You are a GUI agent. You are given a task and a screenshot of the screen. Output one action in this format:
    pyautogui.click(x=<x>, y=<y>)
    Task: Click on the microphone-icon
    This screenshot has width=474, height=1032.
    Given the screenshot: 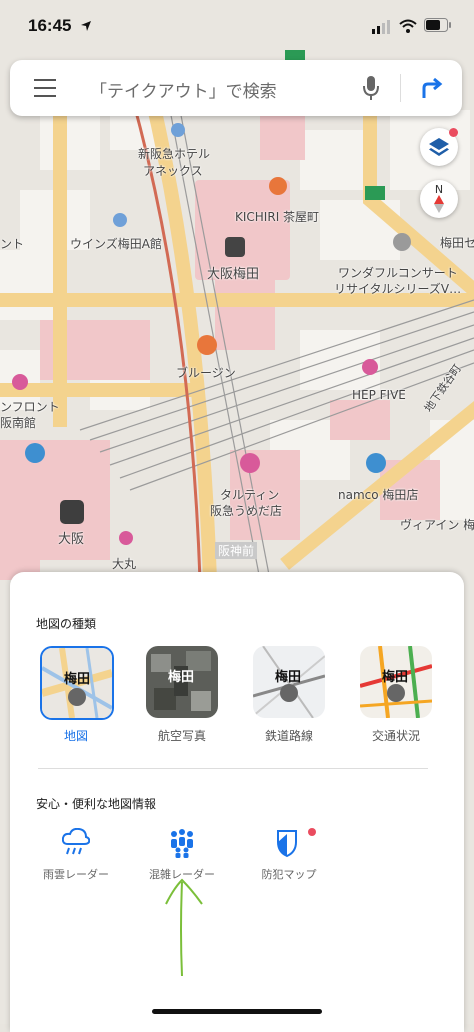 What is the action you would take?
    pyautogui.click(x=371, y=88)
    